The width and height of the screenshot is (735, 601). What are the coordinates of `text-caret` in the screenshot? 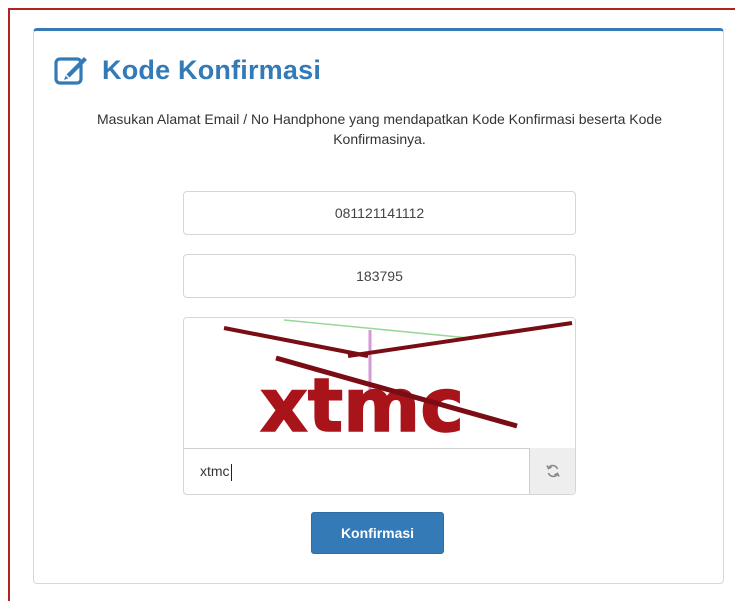 It's located at (231, 472).